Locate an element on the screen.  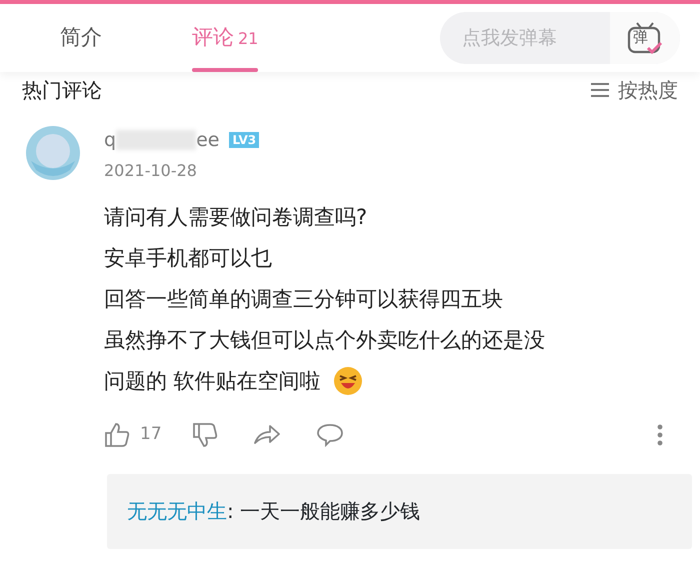
like-count: 17 is located at coordinates (151, 434).